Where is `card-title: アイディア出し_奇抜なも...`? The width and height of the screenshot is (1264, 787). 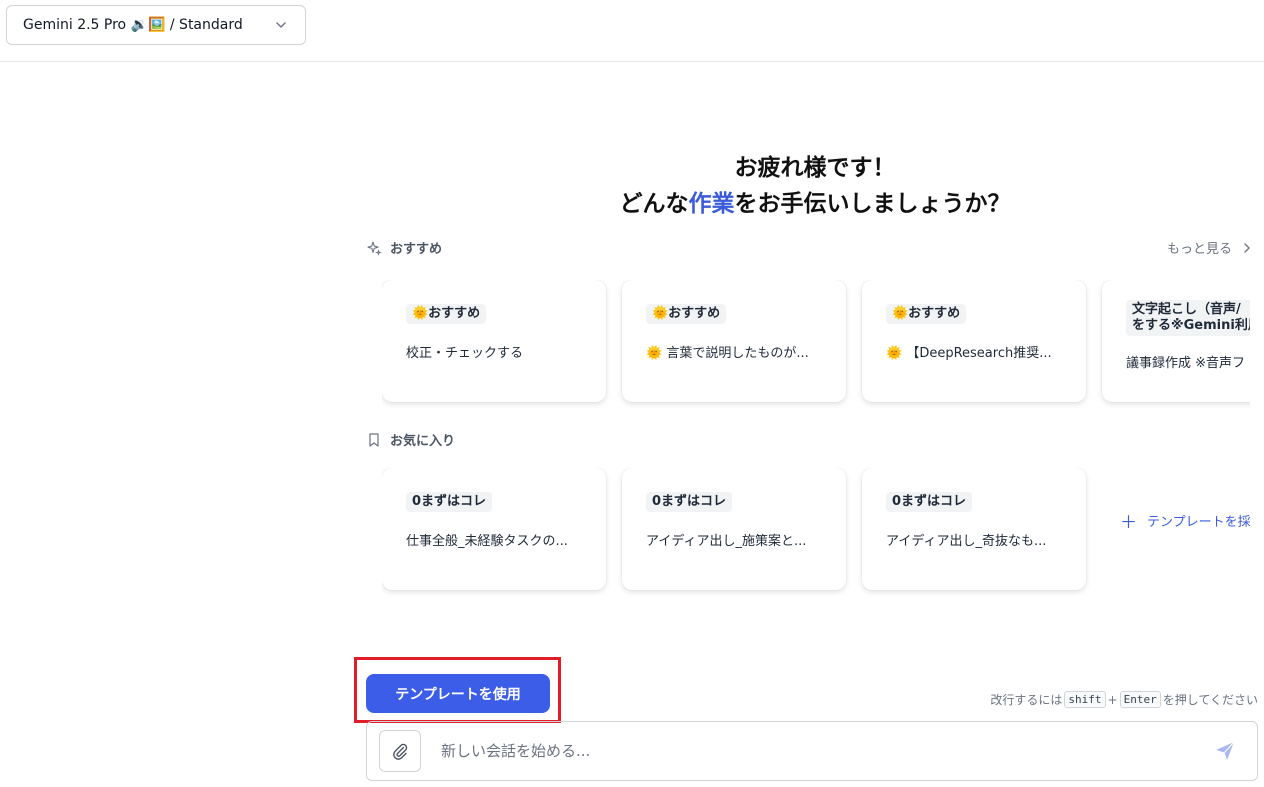 card-title: アイディア出し_奇抜なも... is located at coordinates (966, 541).